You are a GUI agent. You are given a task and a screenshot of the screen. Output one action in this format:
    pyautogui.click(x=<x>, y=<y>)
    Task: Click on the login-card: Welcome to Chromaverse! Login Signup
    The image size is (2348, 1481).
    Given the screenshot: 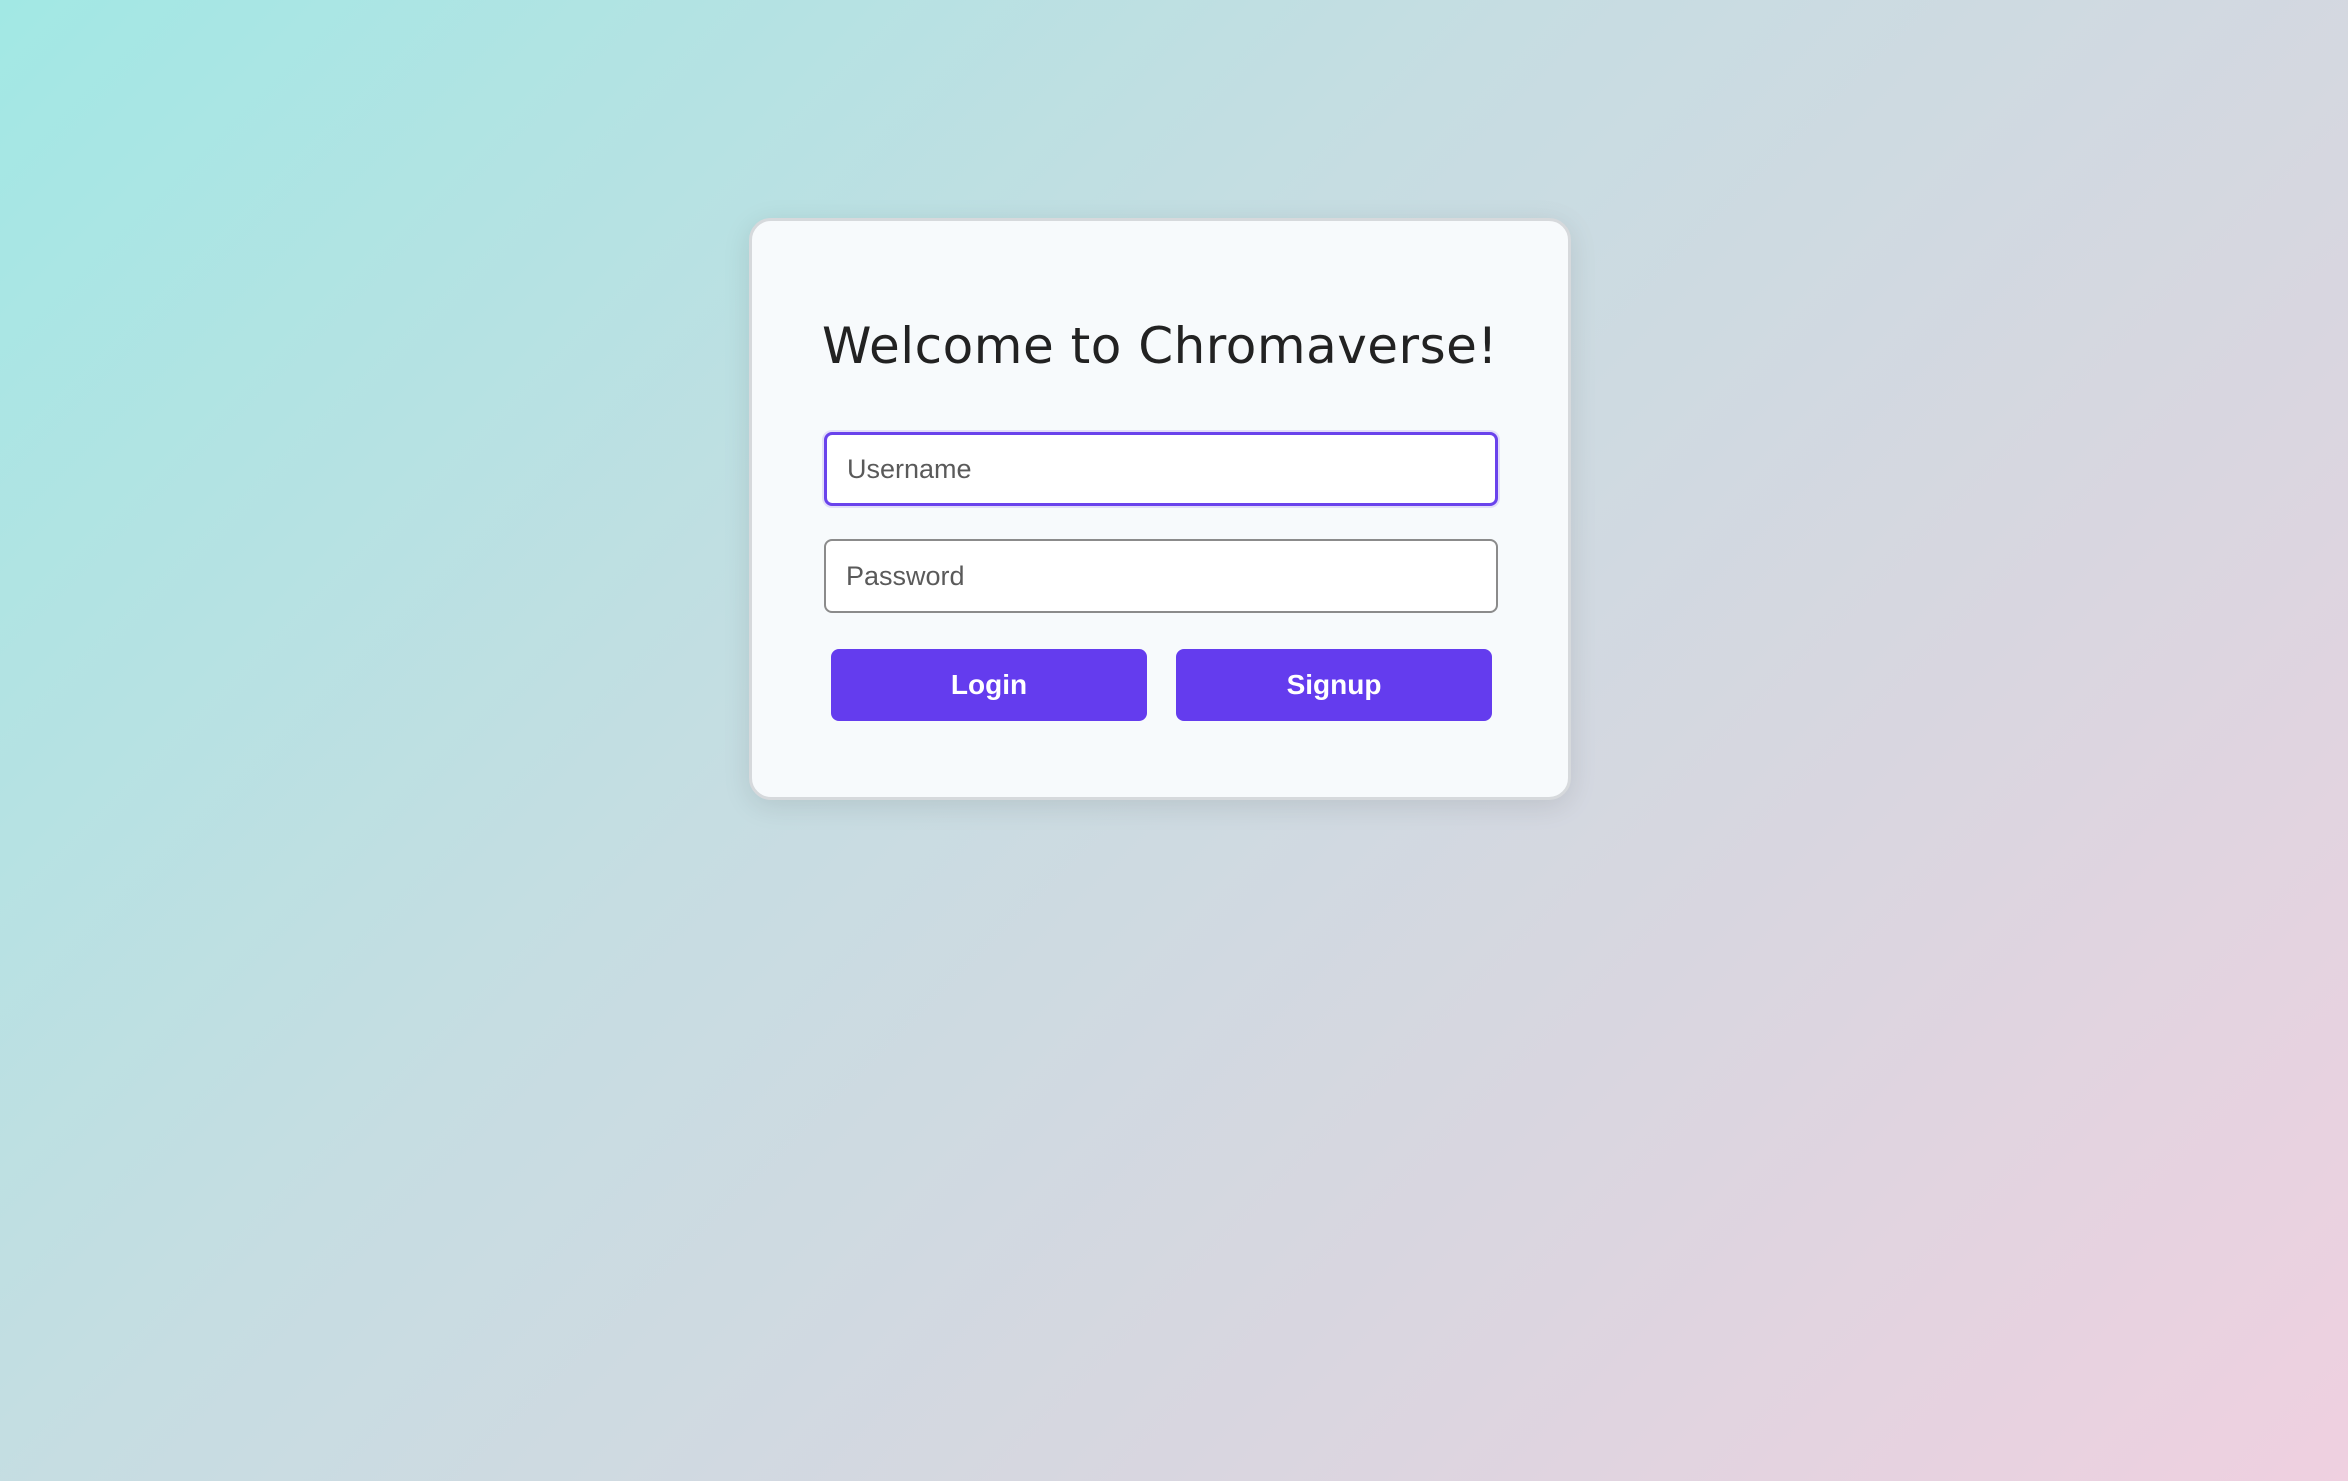 What is the action you would take?
    pyautogui.click(x=1160, y=509)
    